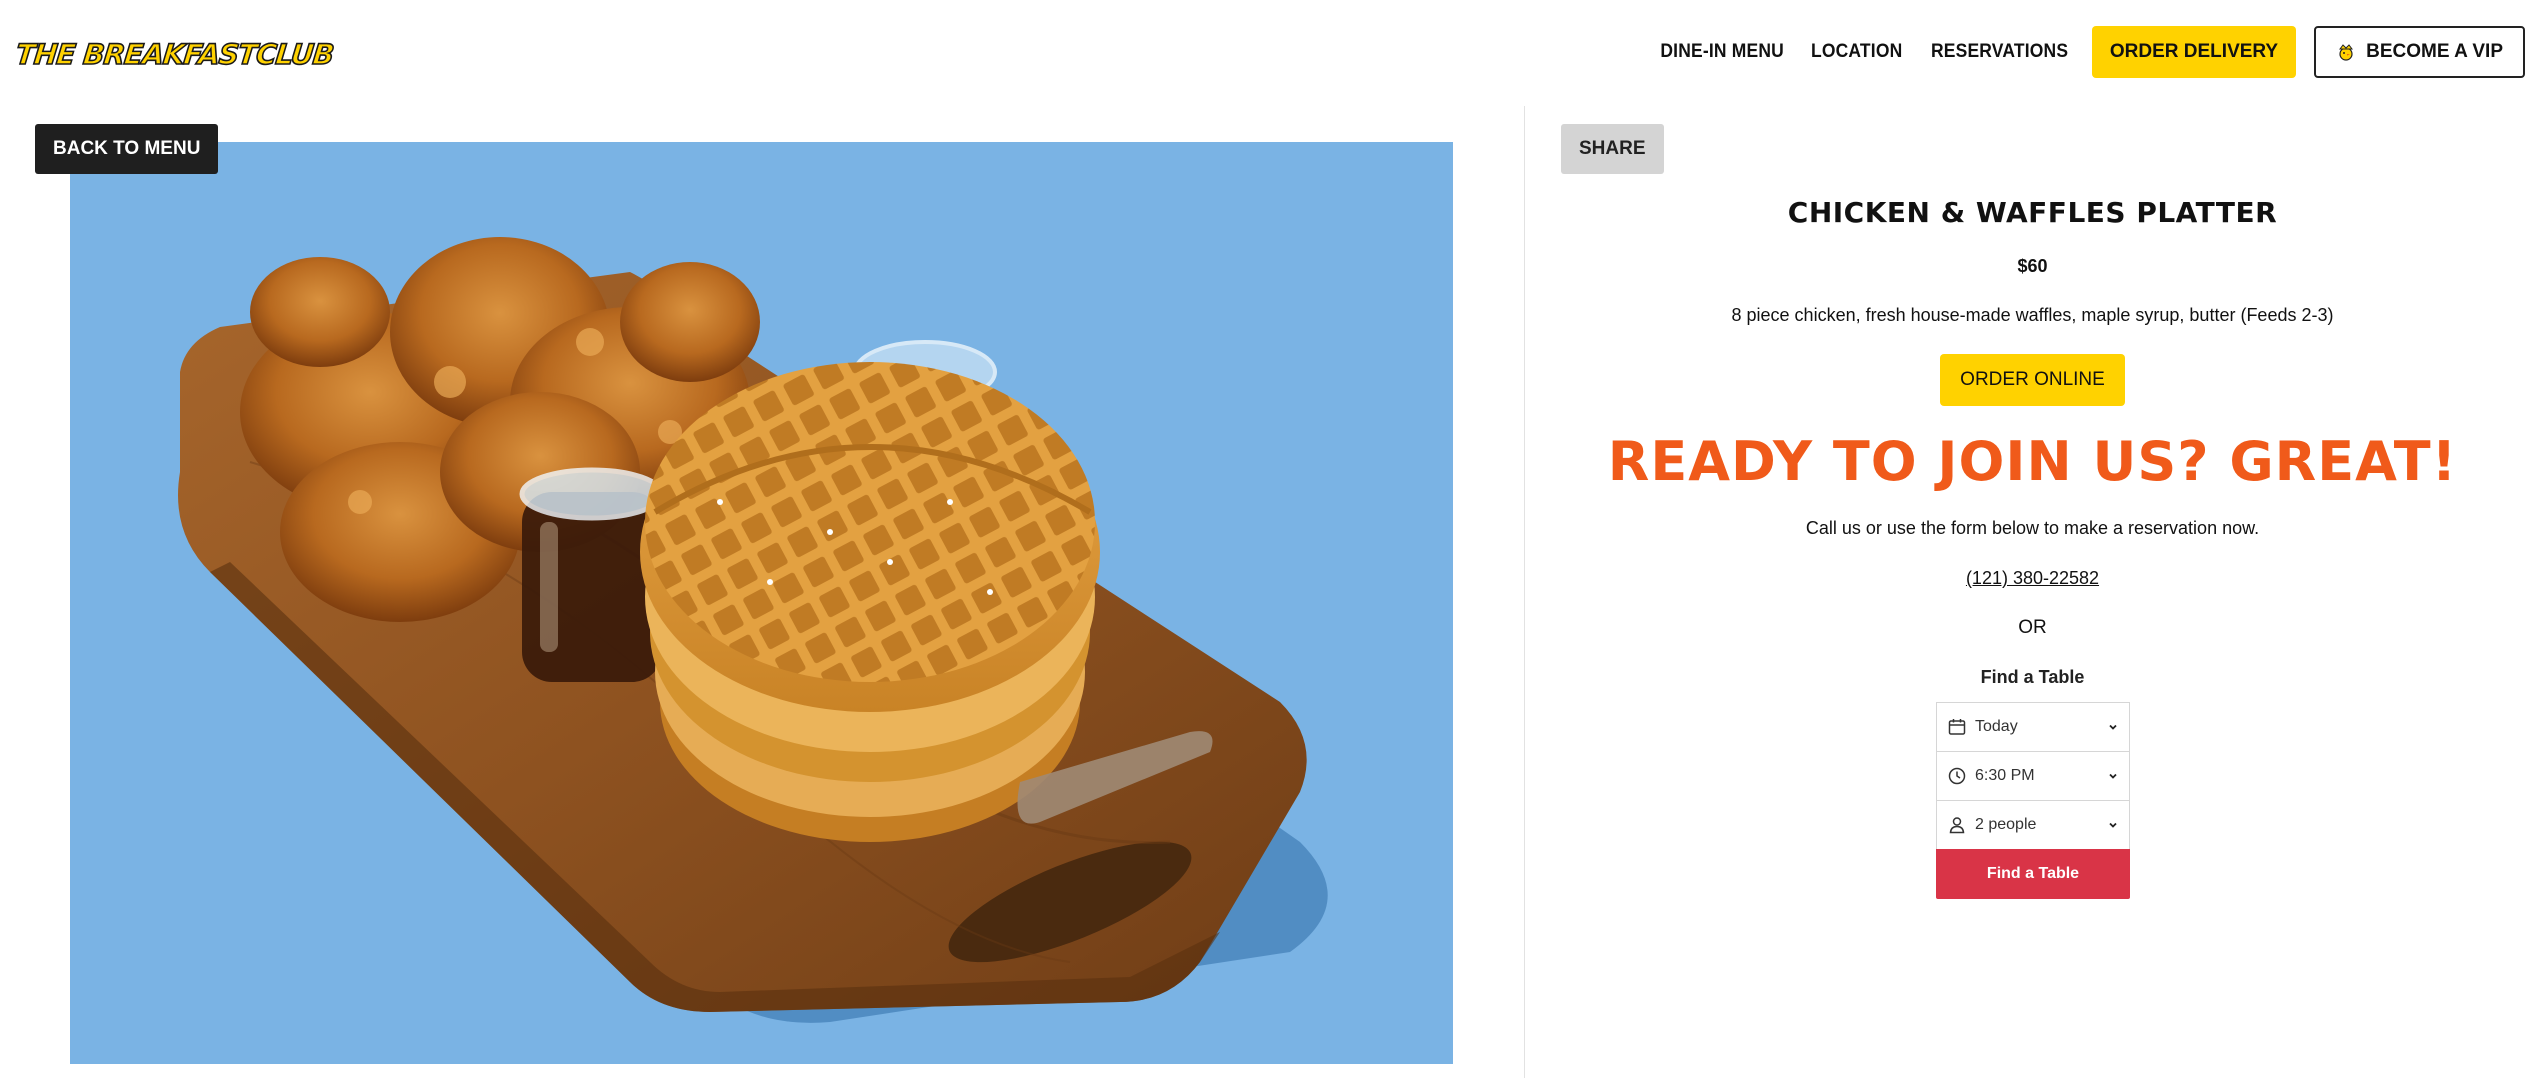 Image resolution: width=2539 pixels, height=1078 pixels. Describe the element at coordinates (1957, 727) in the screenshot. I see `calendar-icon` at that location.